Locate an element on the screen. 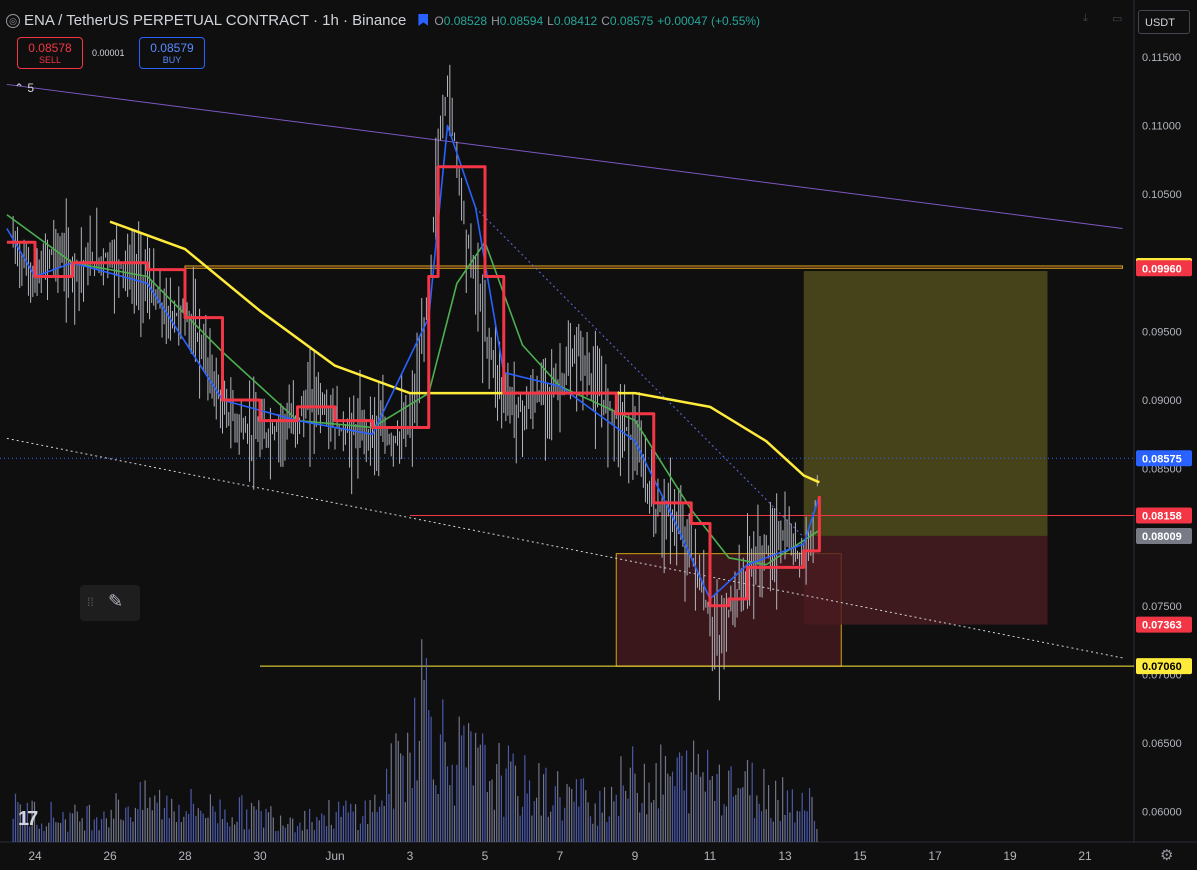  x-tick-label: 13 is located at coordinates (785, 856).